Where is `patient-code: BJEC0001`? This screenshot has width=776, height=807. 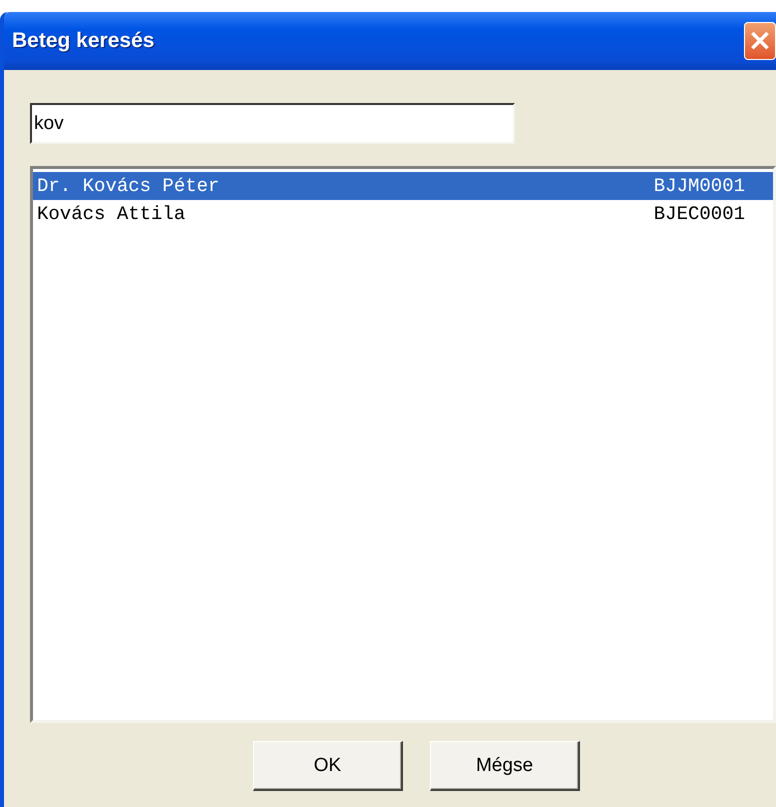 patient-code: BJEC0001 is located at coordinates (699, 214).